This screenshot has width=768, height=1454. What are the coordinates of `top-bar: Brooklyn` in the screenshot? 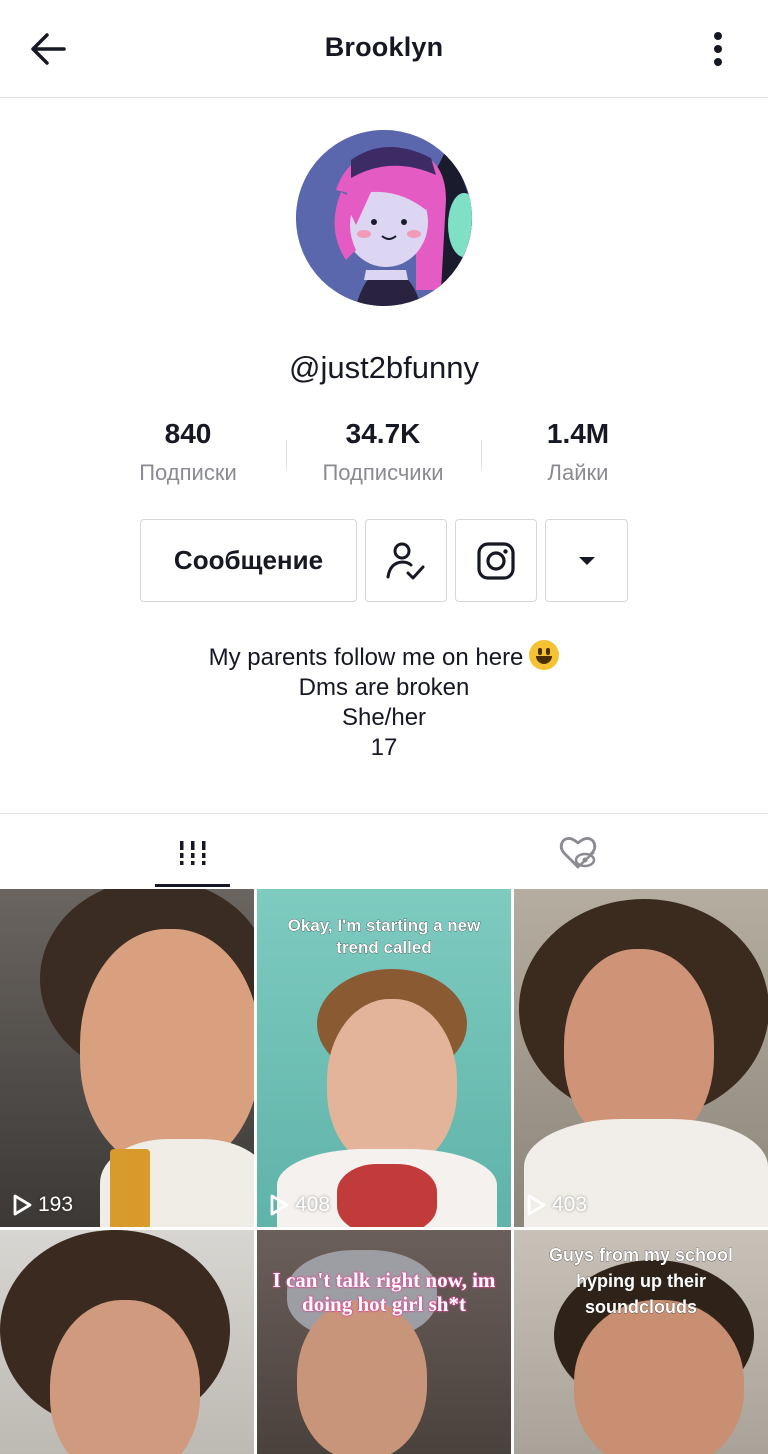 It's located at (384, 49).